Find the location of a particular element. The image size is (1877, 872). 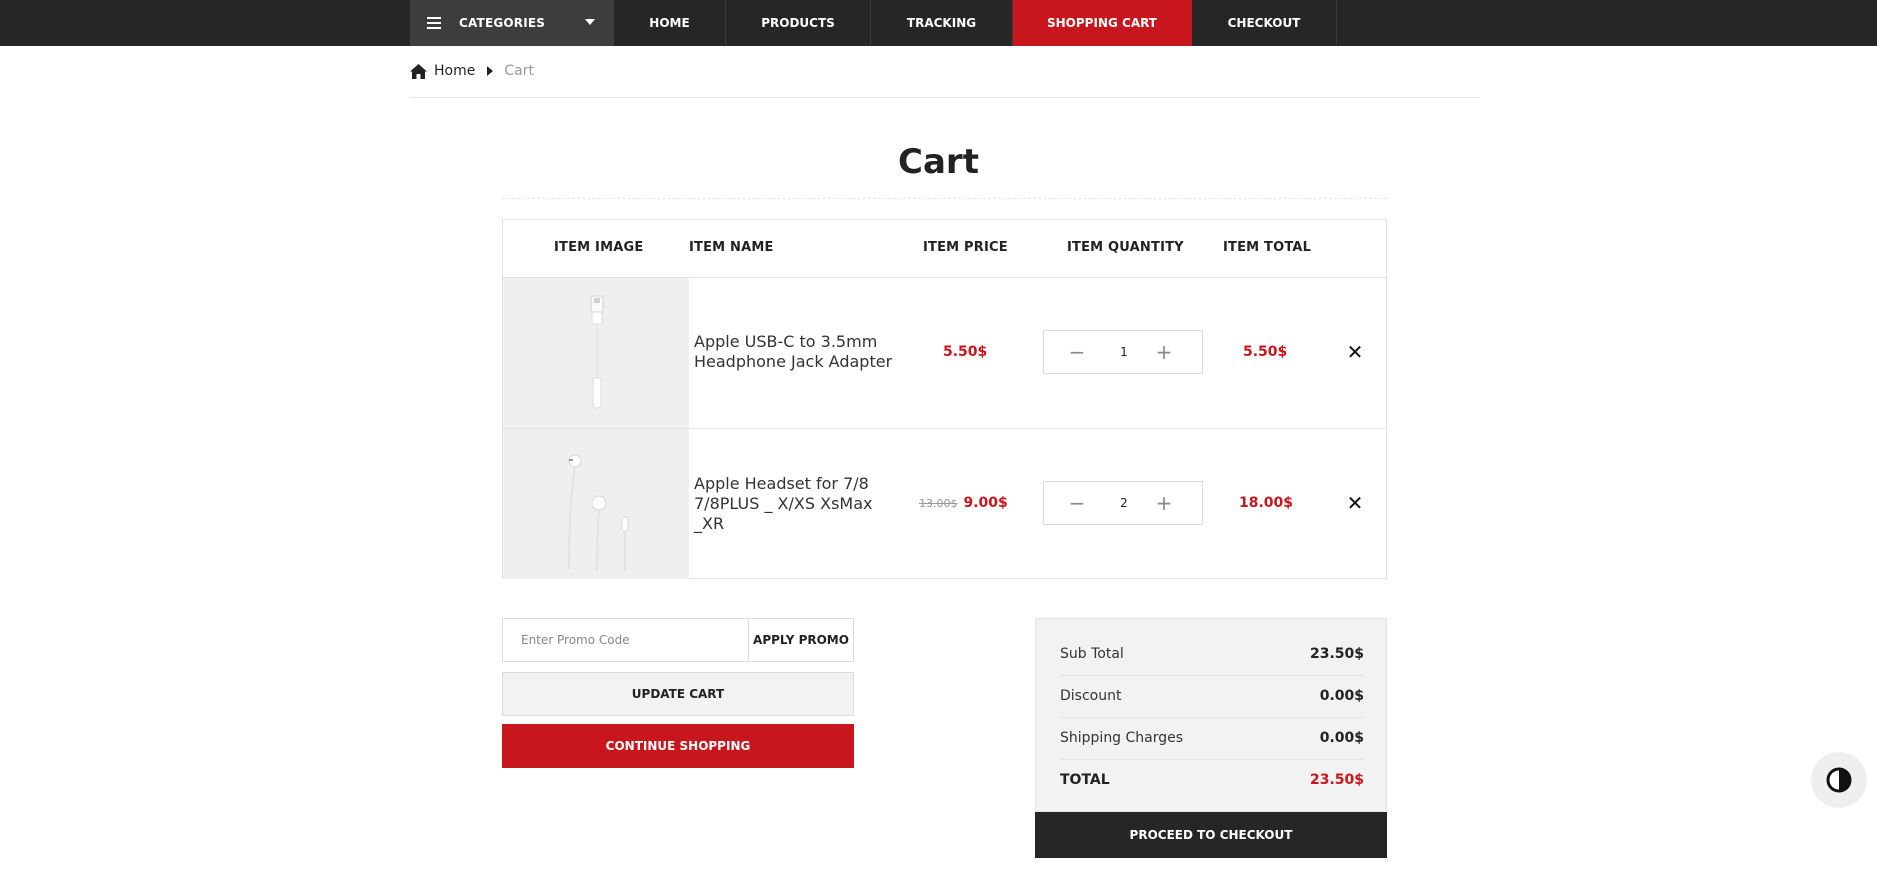

quantity-value: 2 is located at coordinates (1124, 503).